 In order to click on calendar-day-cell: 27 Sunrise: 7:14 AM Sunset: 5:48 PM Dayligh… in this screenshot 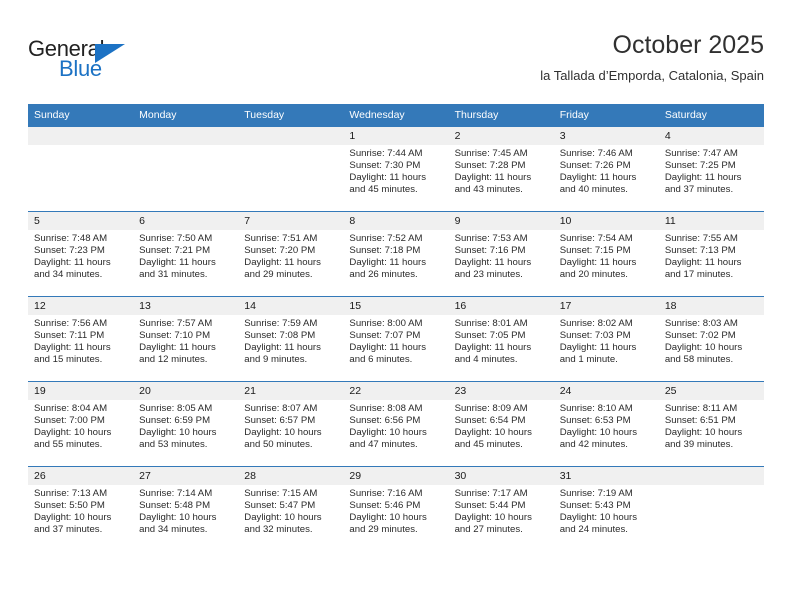, I will do `click(186, 508)`.